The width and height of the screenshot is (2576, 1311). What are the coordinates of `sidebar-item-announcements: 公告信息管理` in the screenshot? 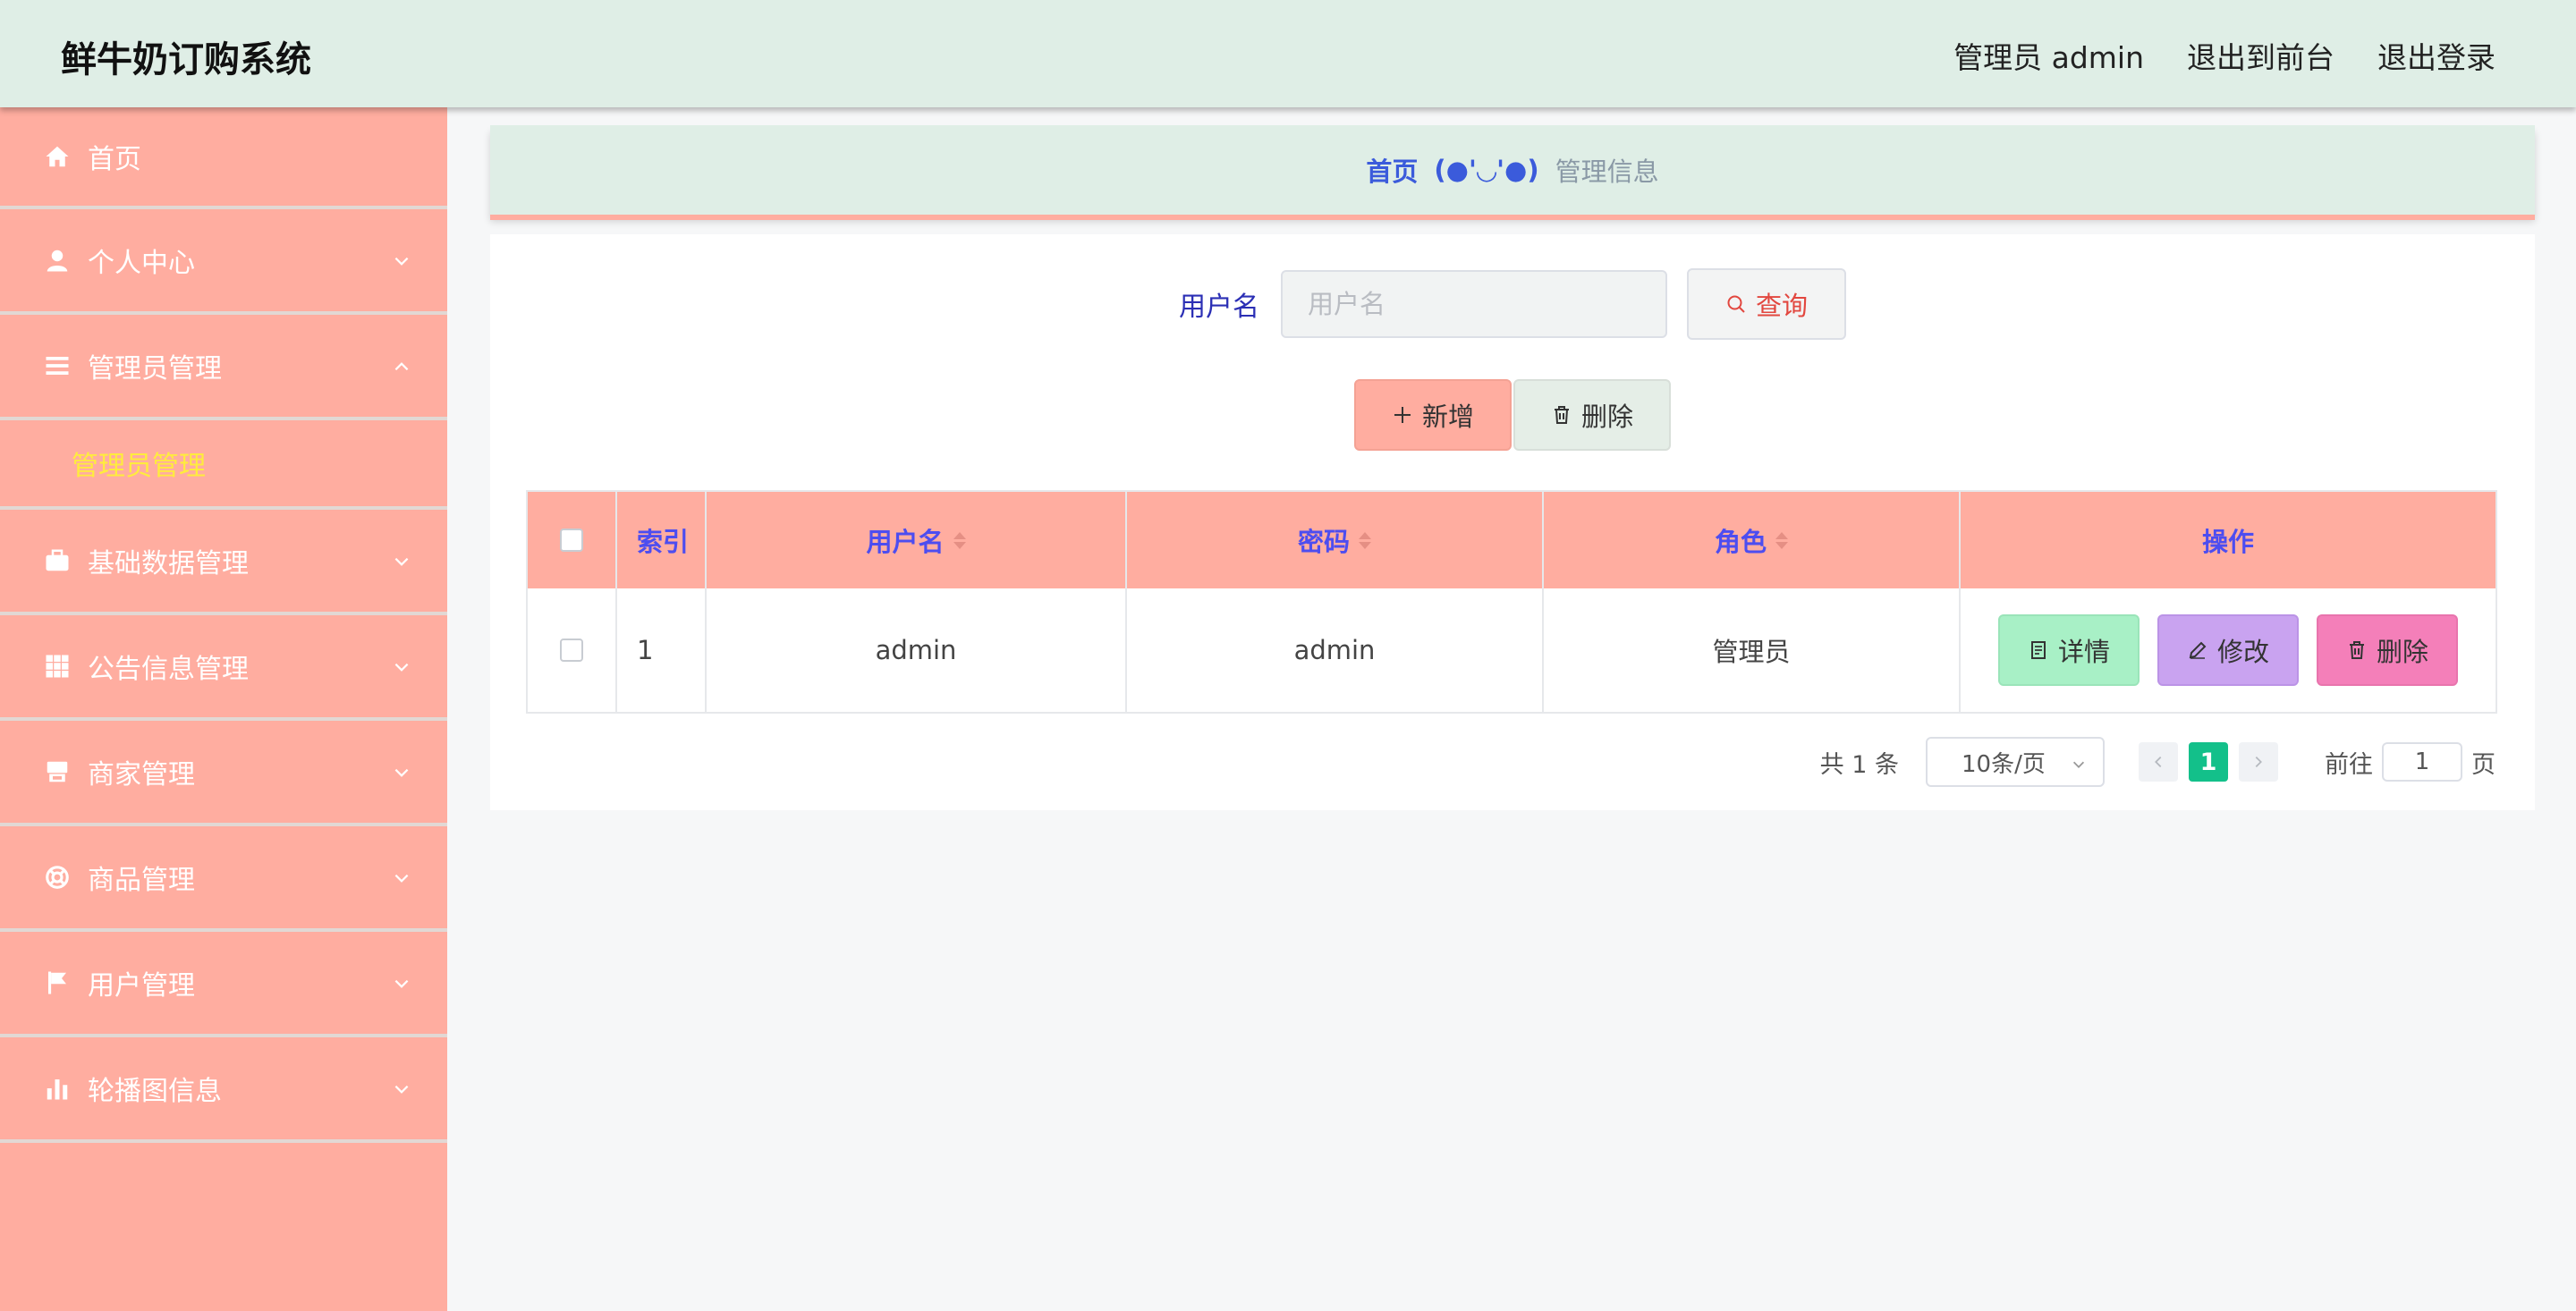 It's located at (223, 668).